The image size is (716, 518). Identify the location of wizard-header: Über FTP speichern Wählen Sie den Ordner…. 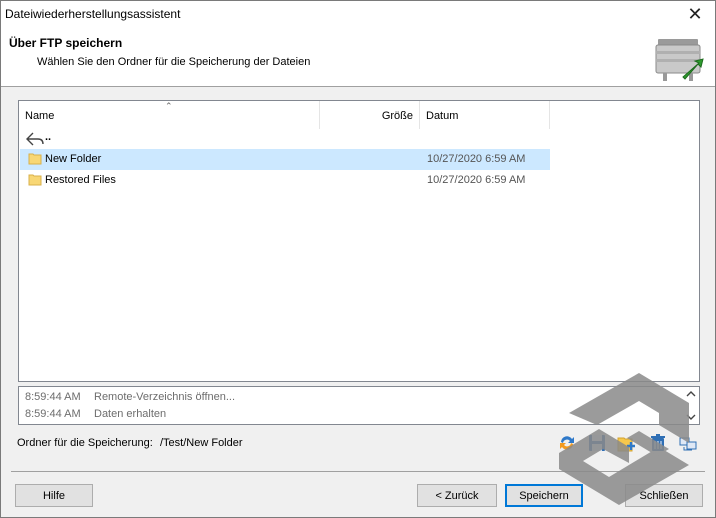
(358, 57).